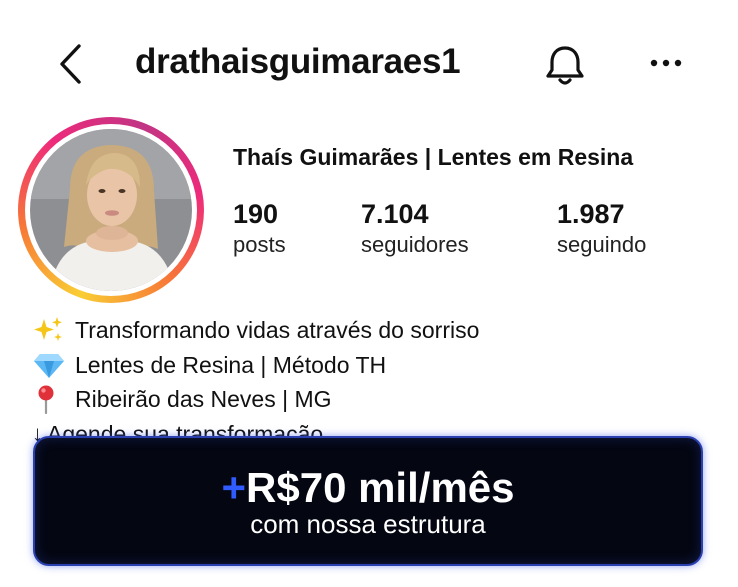 The width and height of the screenshot is (738, 587). I want to click on stat-label: seguidores, so click(415, 244).